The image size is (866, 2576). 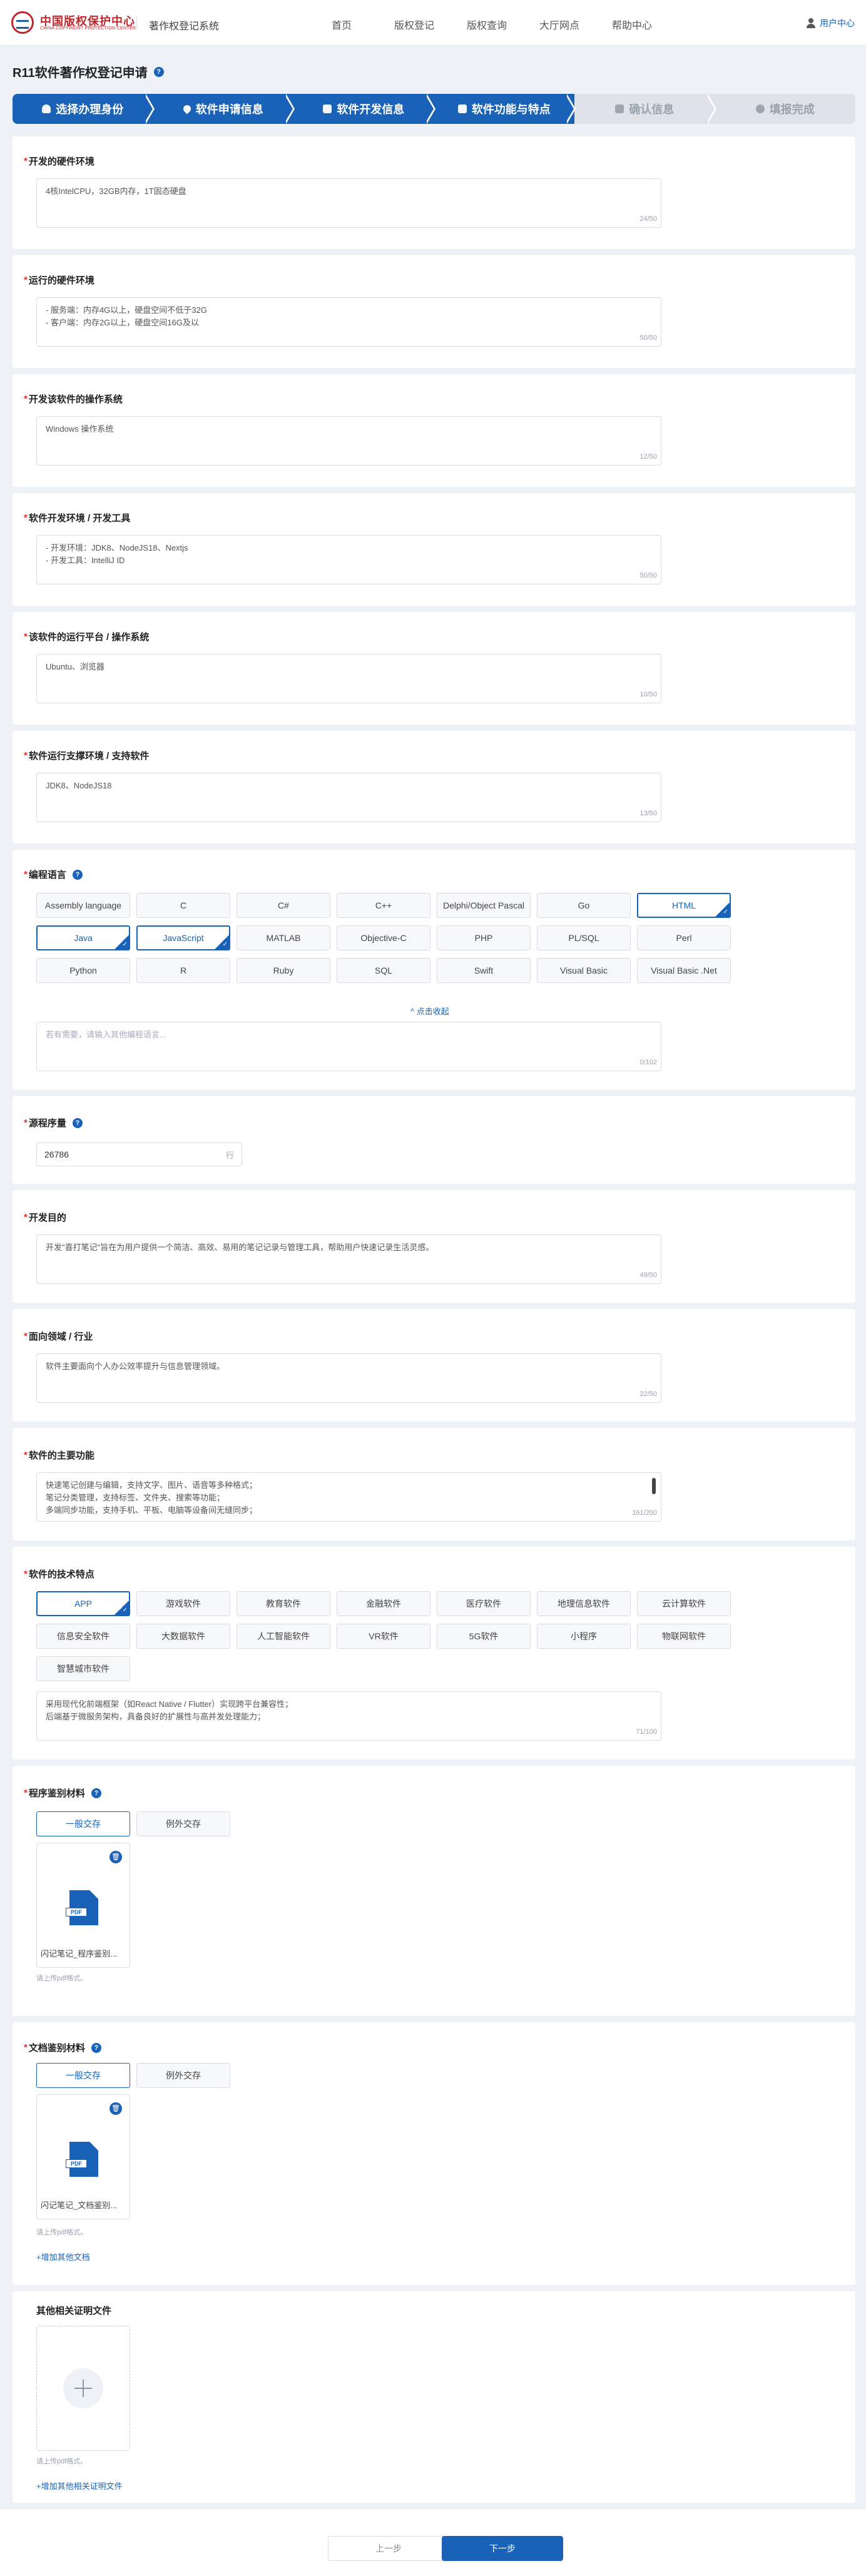 I want to click on step-functions-features: 软件功能与特点, so click(x=505, y=109).